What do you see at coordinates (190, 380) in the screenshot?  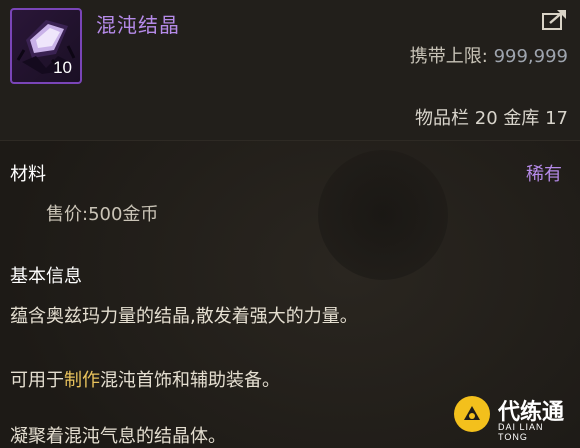 I see `description-line-2-suffix: 混沌首饰和辅助装备。` at bounding box center [190, 380].